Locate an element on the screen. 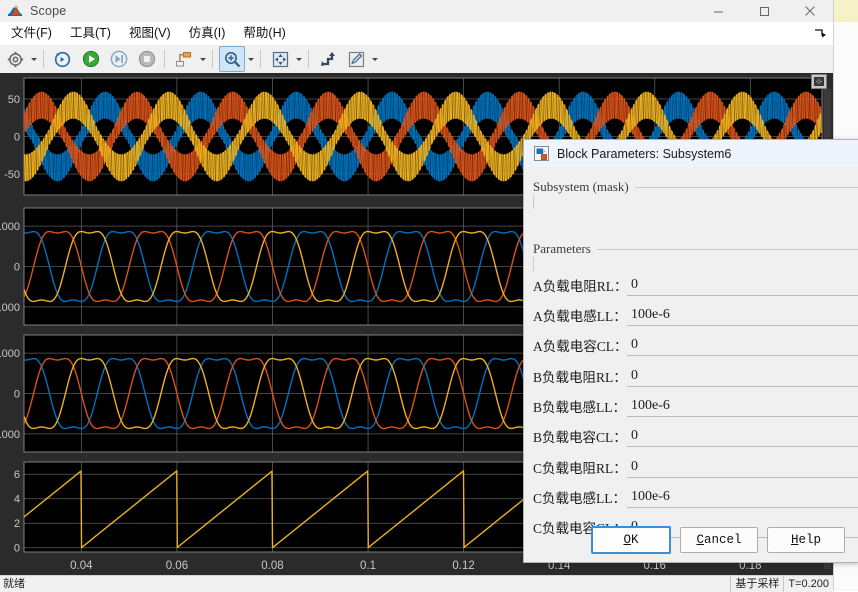  ok-button-label: OK is located at coordinates (631, 540).